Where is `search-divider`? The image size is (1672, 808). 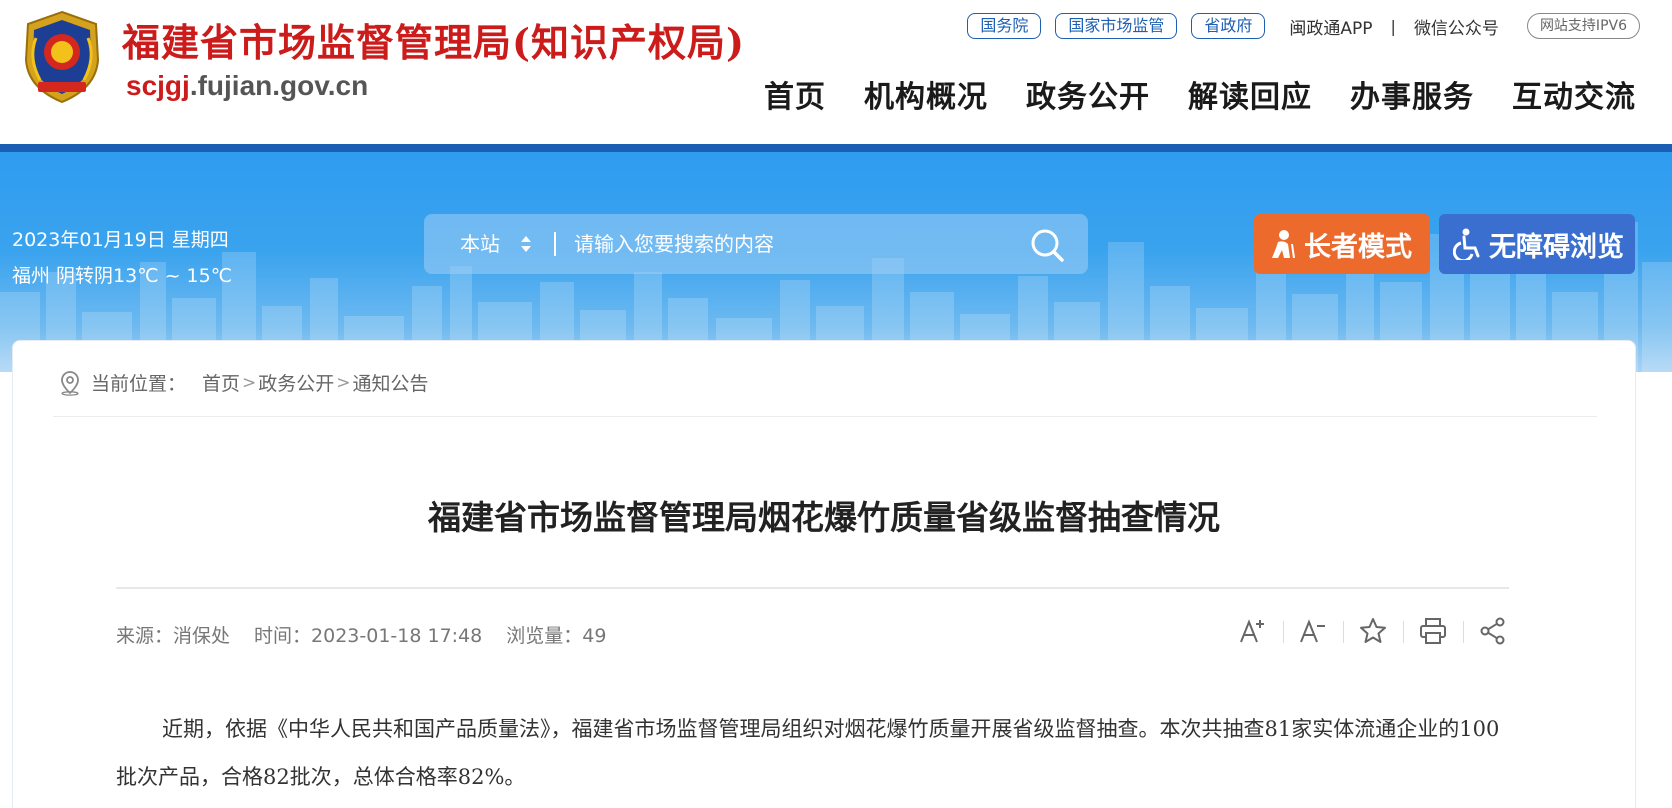 search-divider is located at coordinates (555, 244).